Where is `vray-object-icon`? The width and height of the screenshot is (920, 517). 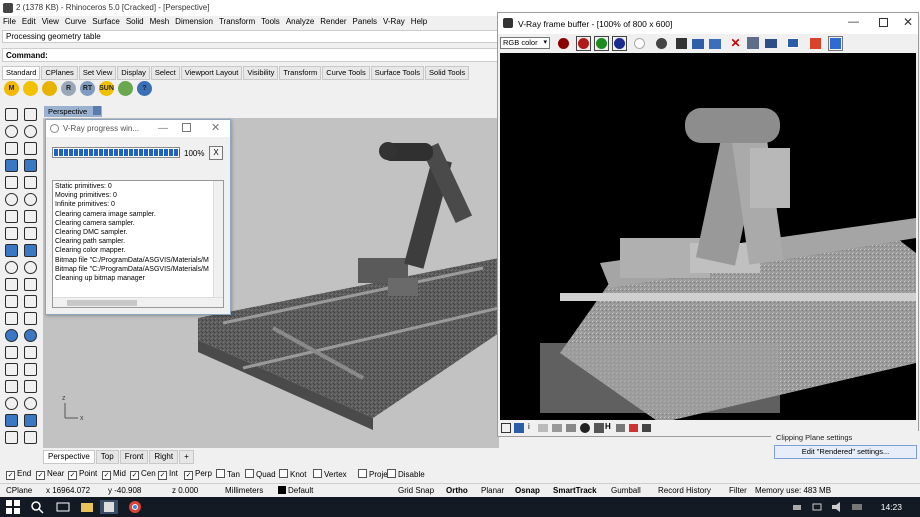 vray-object-icon is located at coordinates (30, 88).